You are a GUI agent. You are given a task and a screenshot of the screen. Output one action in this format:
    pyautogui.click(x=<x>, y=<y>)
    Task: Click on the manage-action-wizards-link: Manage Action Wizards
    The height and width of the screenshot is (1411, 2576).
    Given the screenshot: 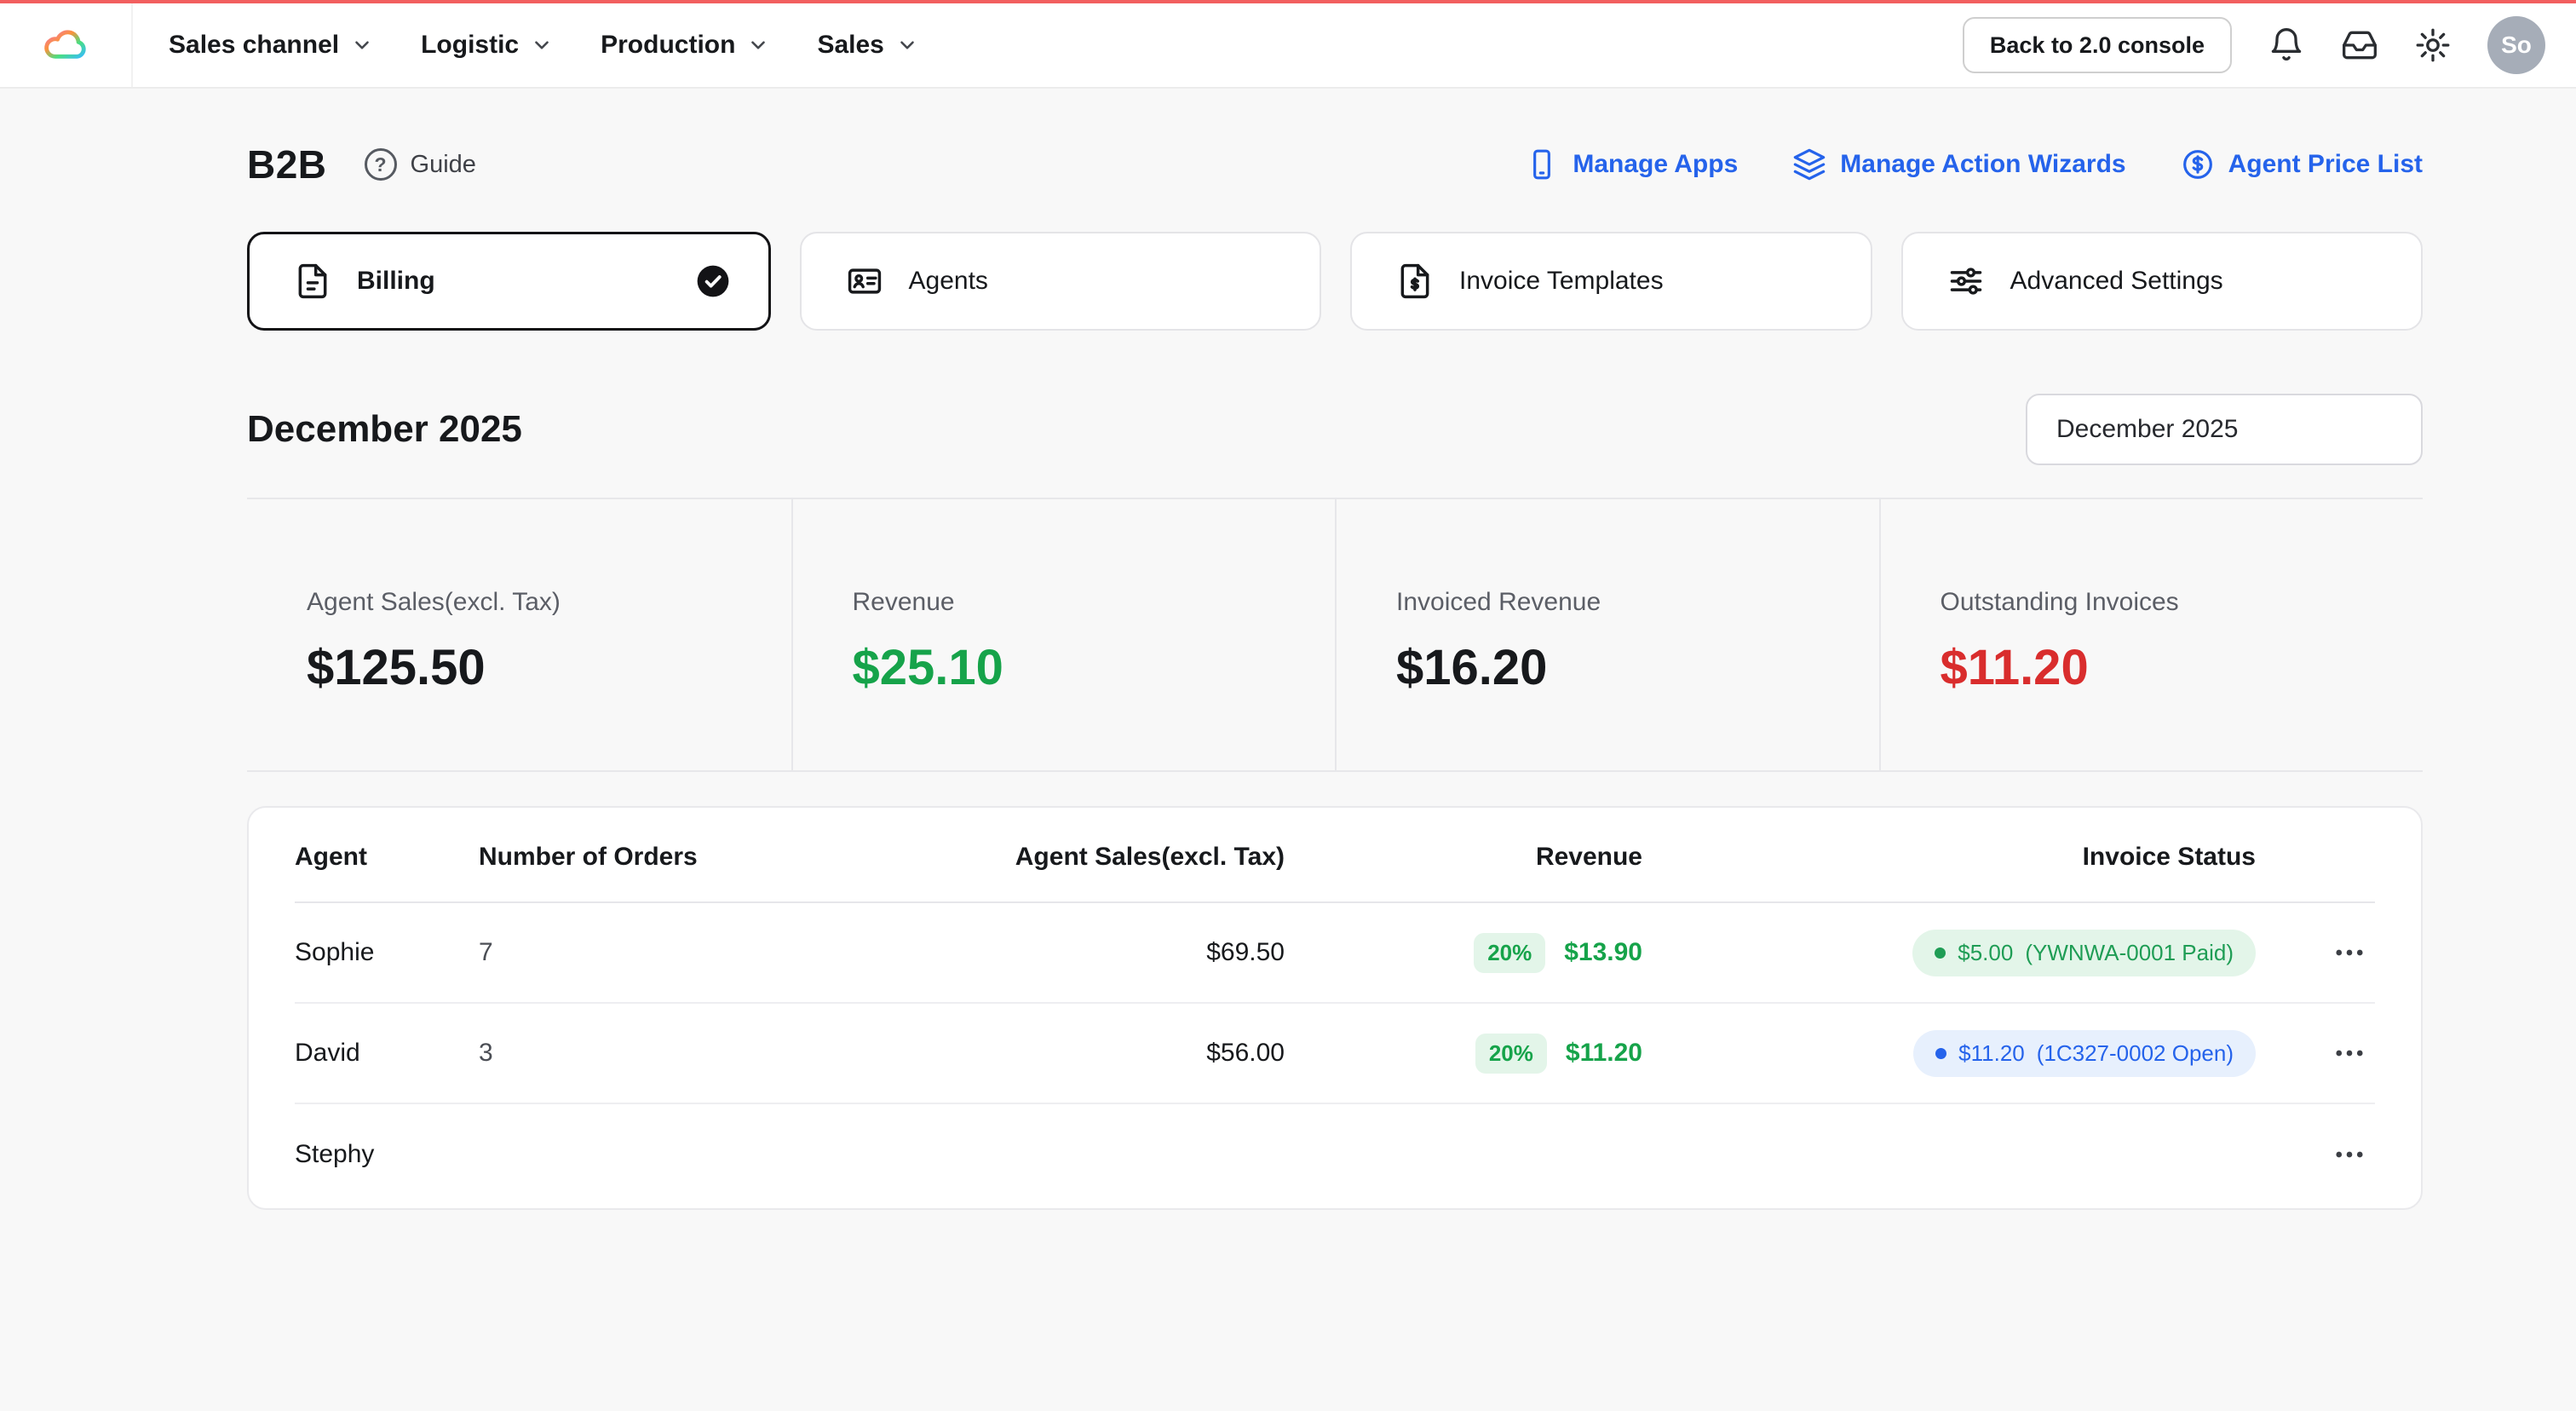 What is the action you would take?
    pyautogui.click(x=1959, y=164)
    